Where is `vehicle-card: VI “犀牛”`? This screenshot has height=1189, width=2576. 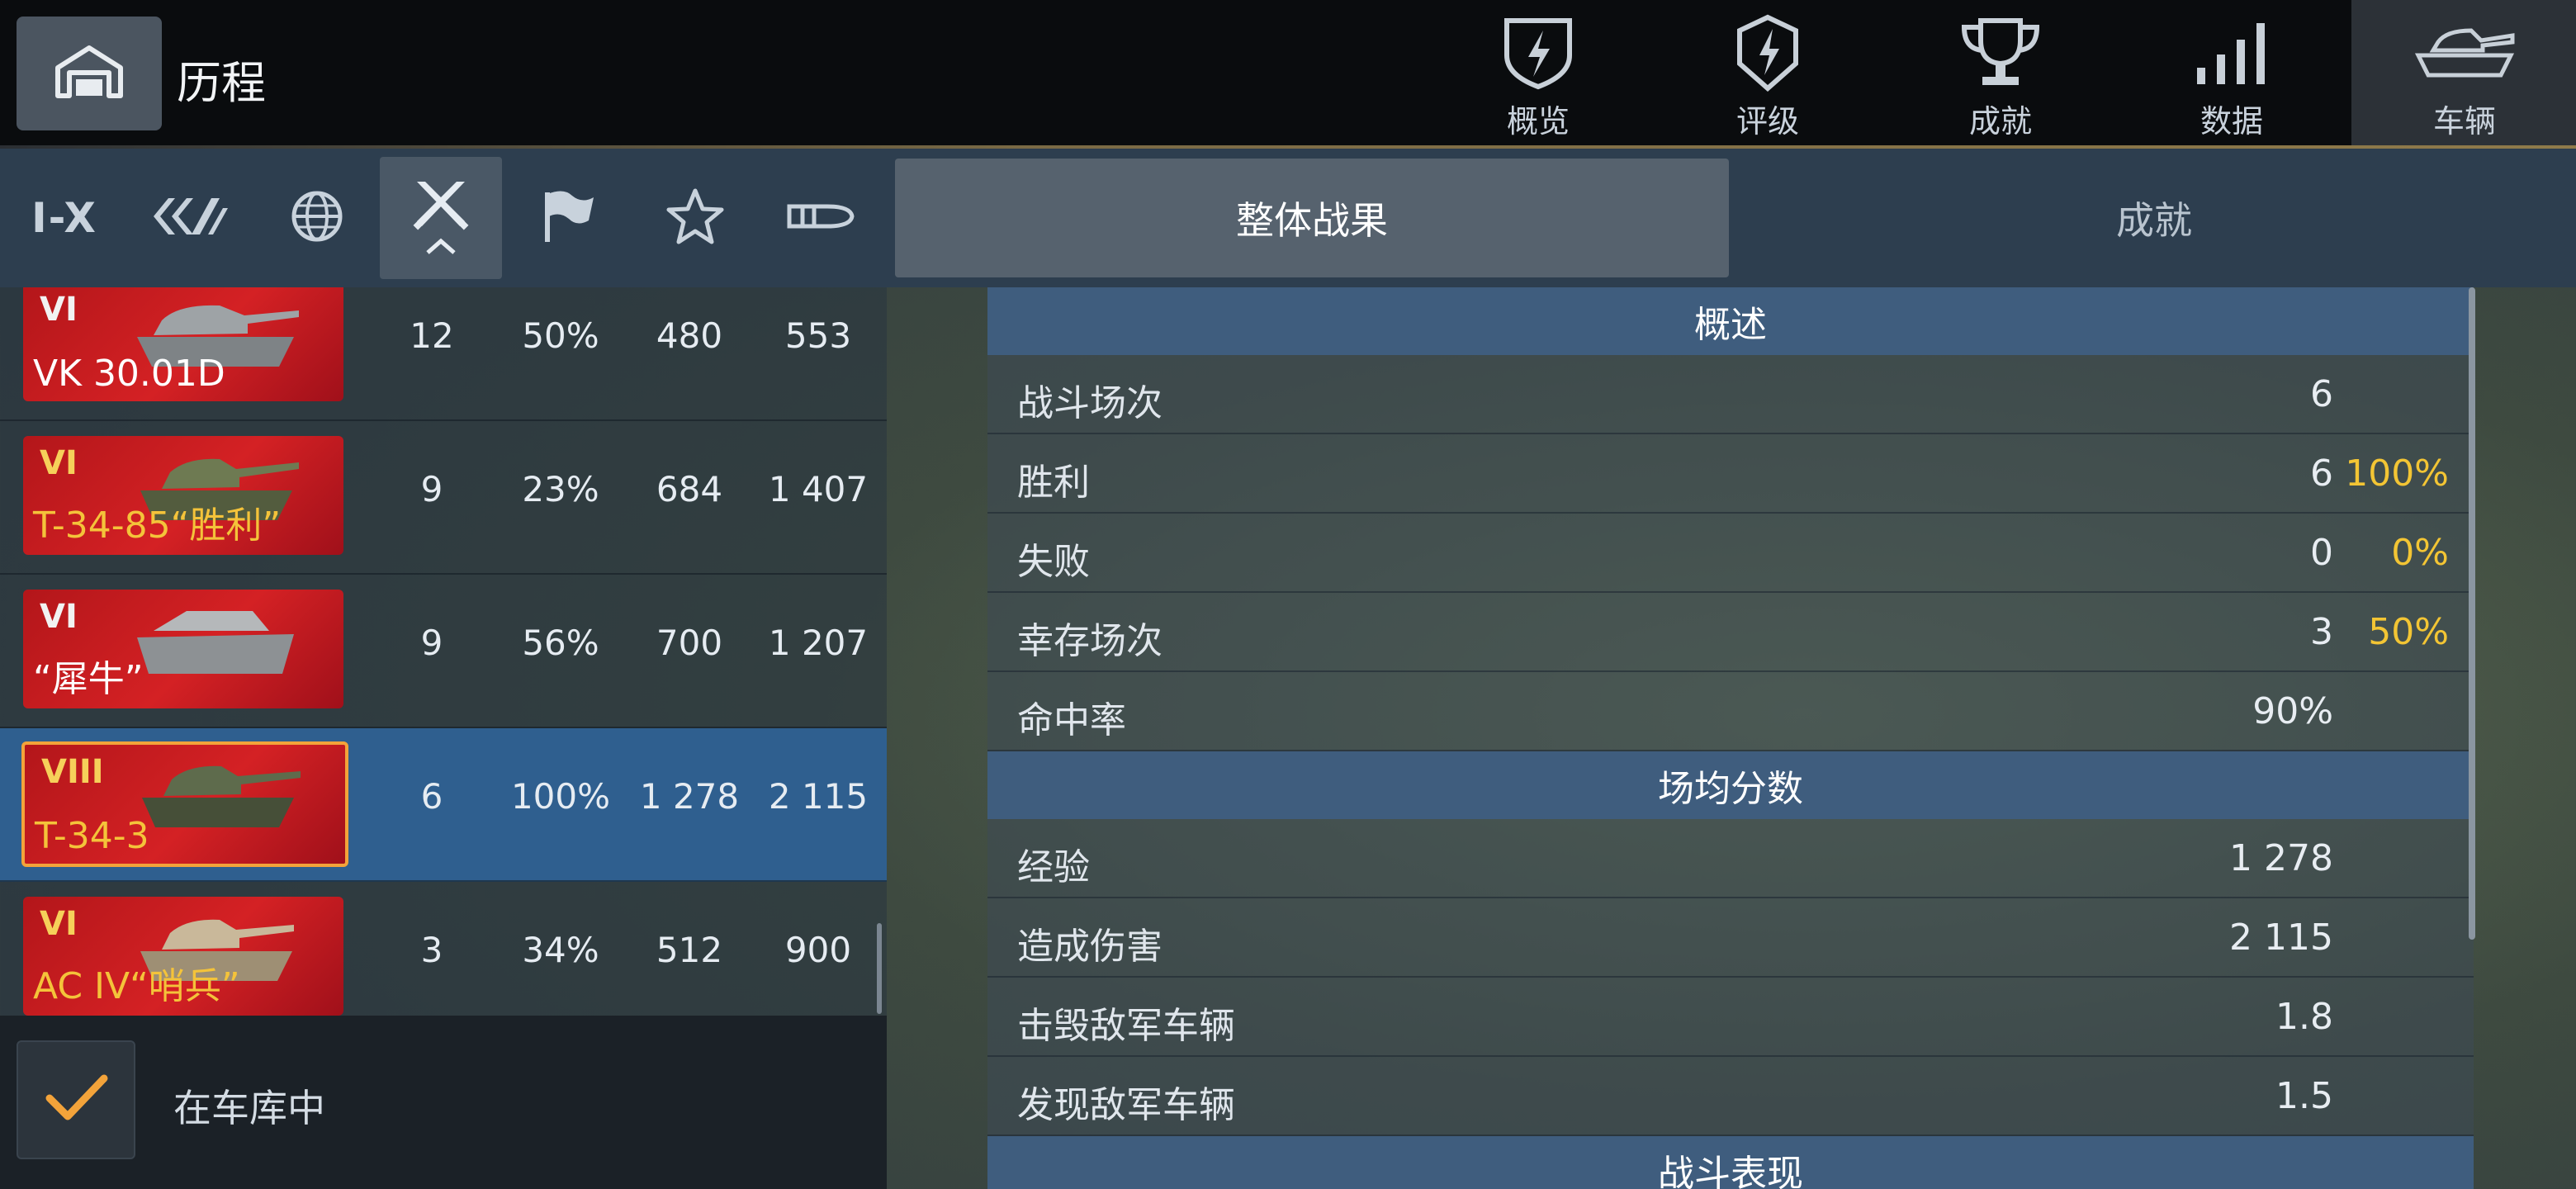
vehicle-card: VI “犀牛” is located at coordinates (183, 649).